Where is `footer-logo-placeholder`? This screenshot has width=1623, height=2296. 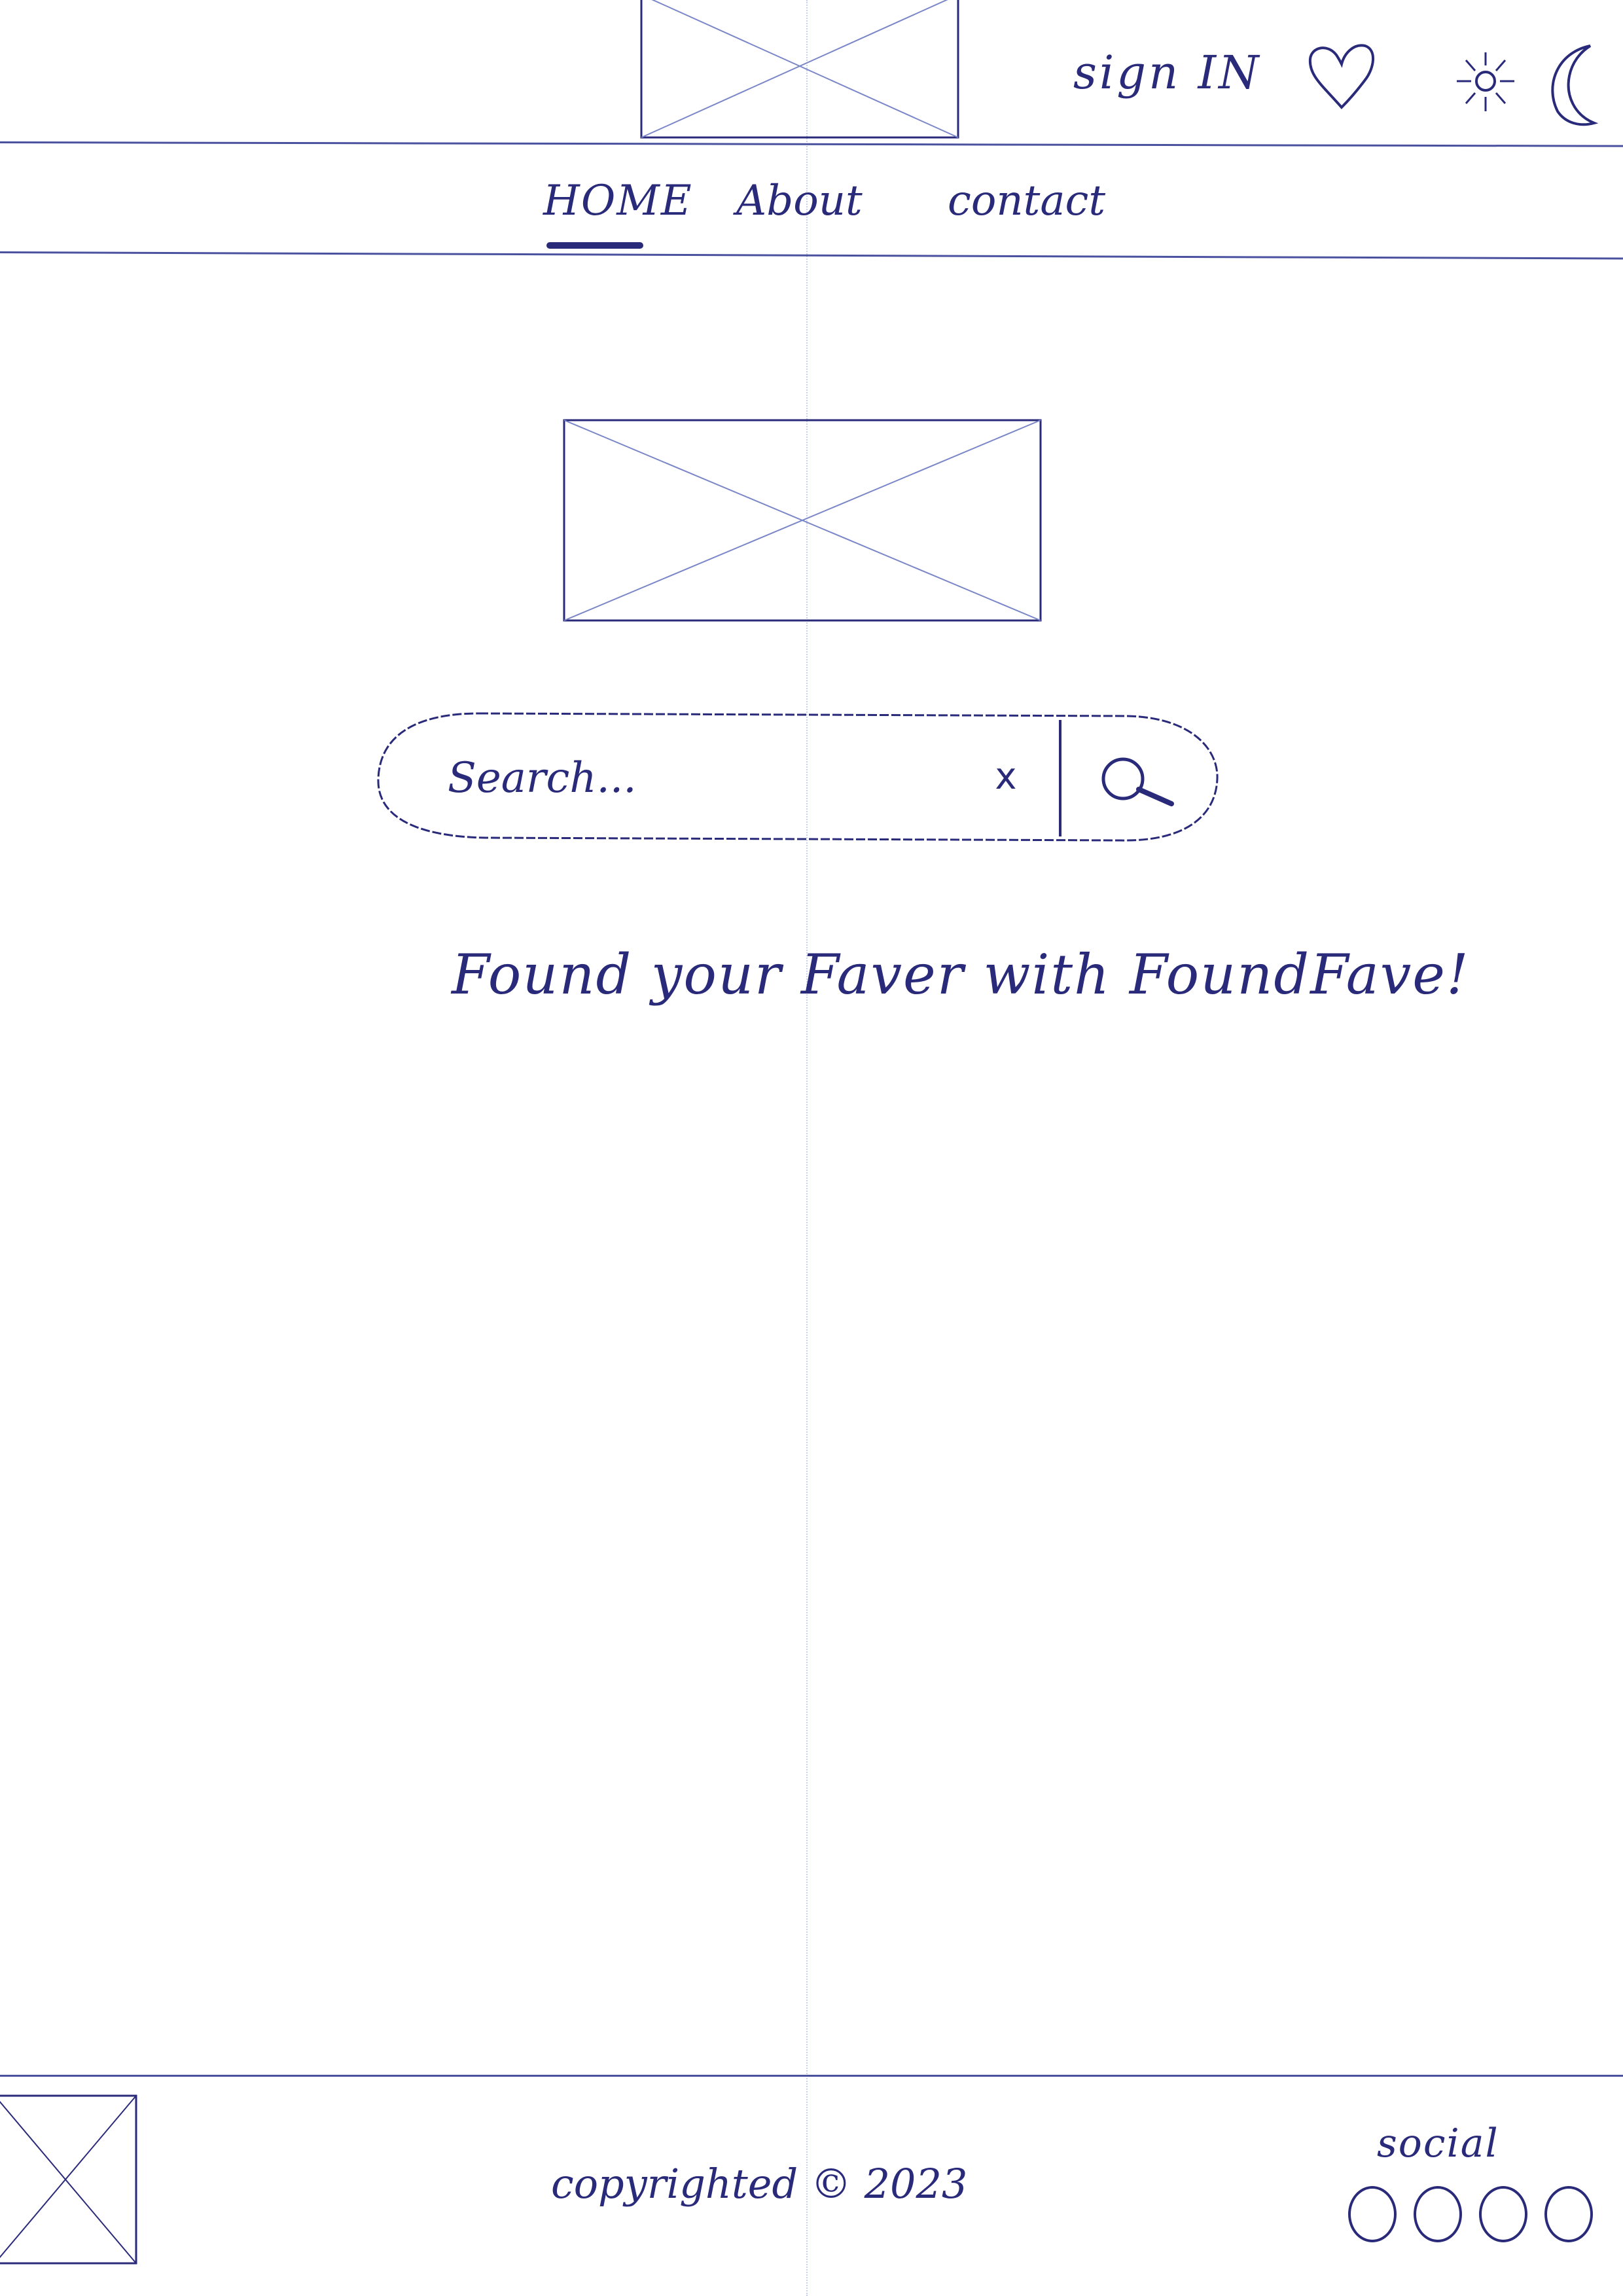 footer-logo-placeholder is located at coordinates (68, 2179).